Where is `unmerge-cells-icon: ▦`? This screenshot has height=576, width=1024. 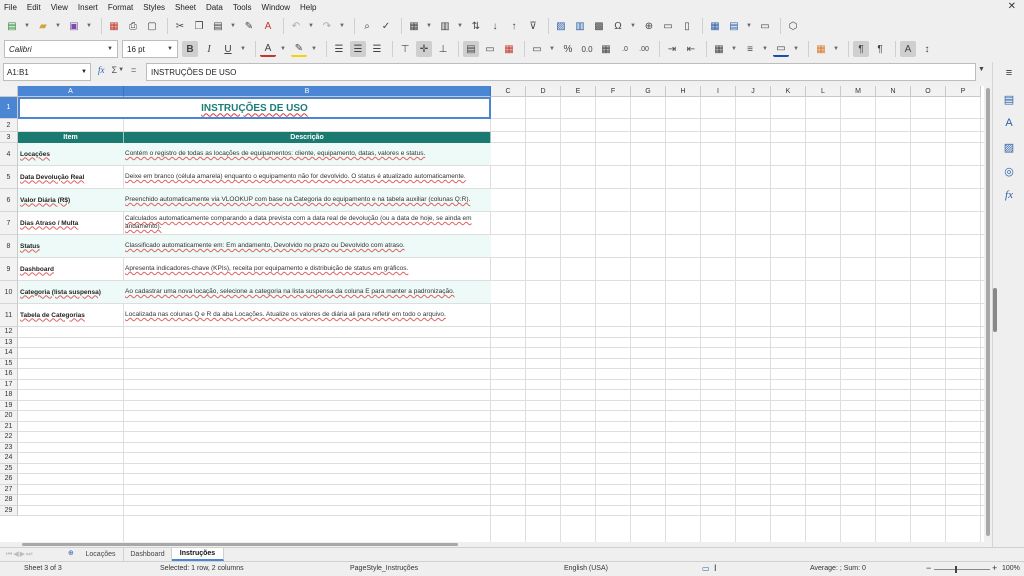 unmerge-cells-icon: ▦ is located at coordinates (509, 49).